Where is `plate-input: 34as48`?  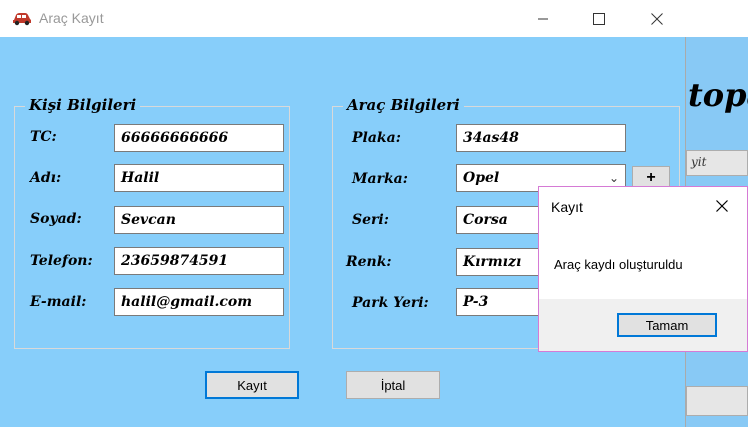 plate-input: 34as48 is located at coordinates (541, 138).